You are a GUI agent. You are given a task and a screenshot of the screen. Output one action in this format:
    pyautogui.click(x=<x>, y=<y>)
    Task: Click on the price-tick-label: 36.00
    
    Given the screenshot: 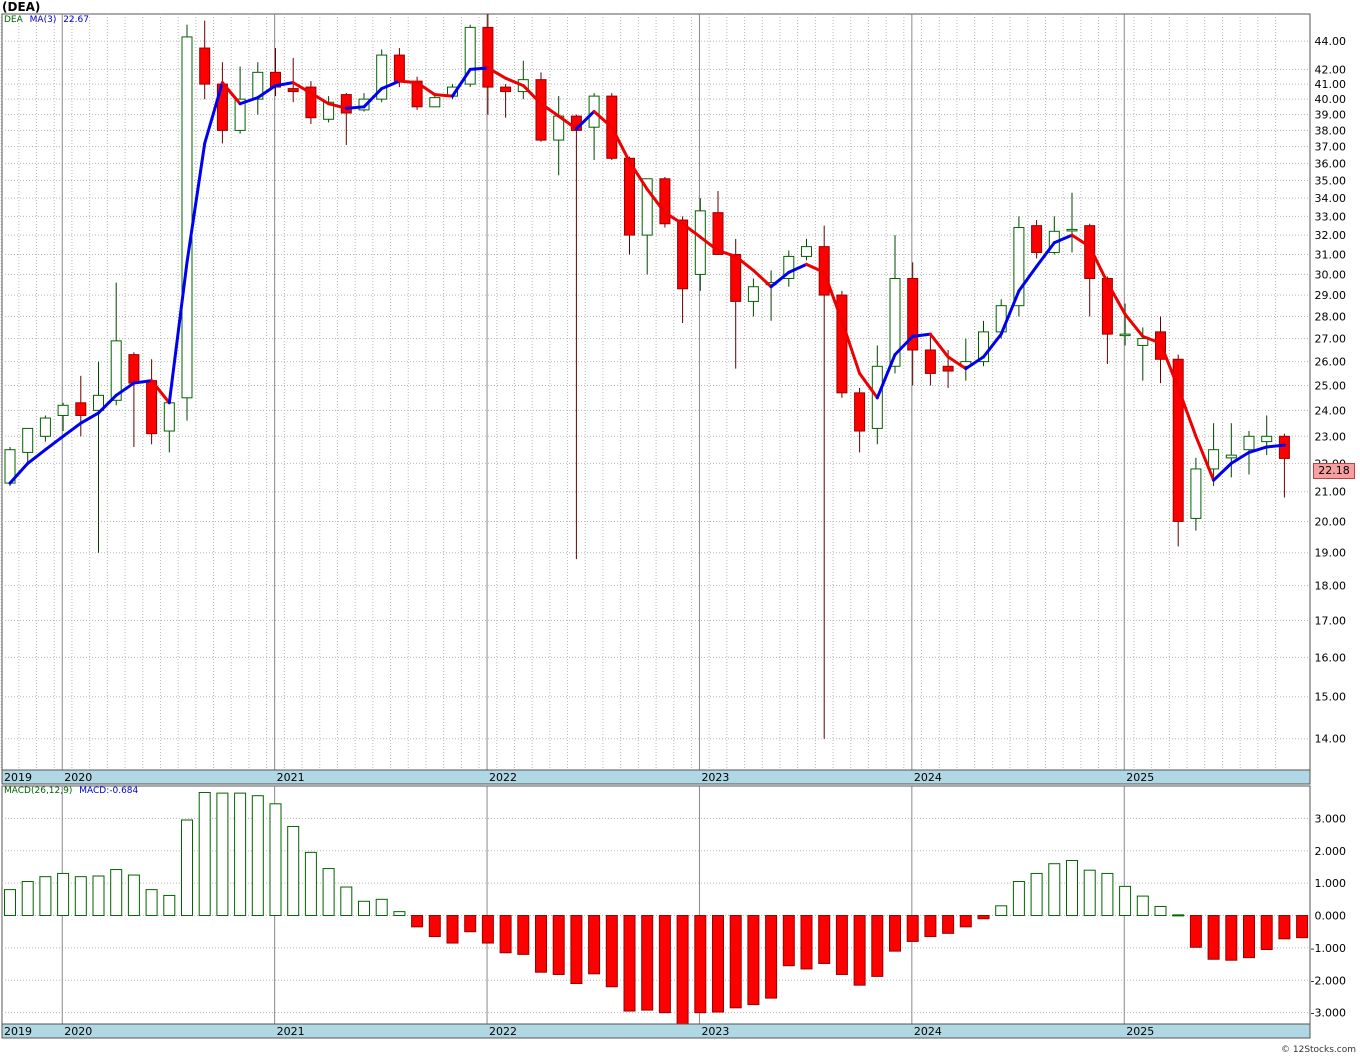 What is the action you would take?
    pyautogui.click(x=1331, y=163)
    